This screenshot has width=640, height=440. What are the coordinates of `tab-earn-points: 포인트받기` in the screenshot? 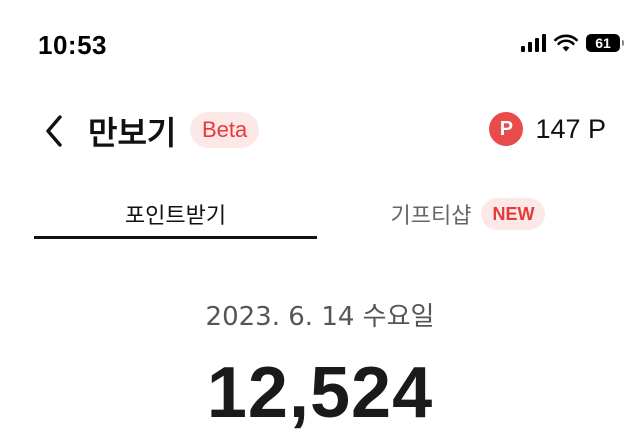 It's located at (175, 214).